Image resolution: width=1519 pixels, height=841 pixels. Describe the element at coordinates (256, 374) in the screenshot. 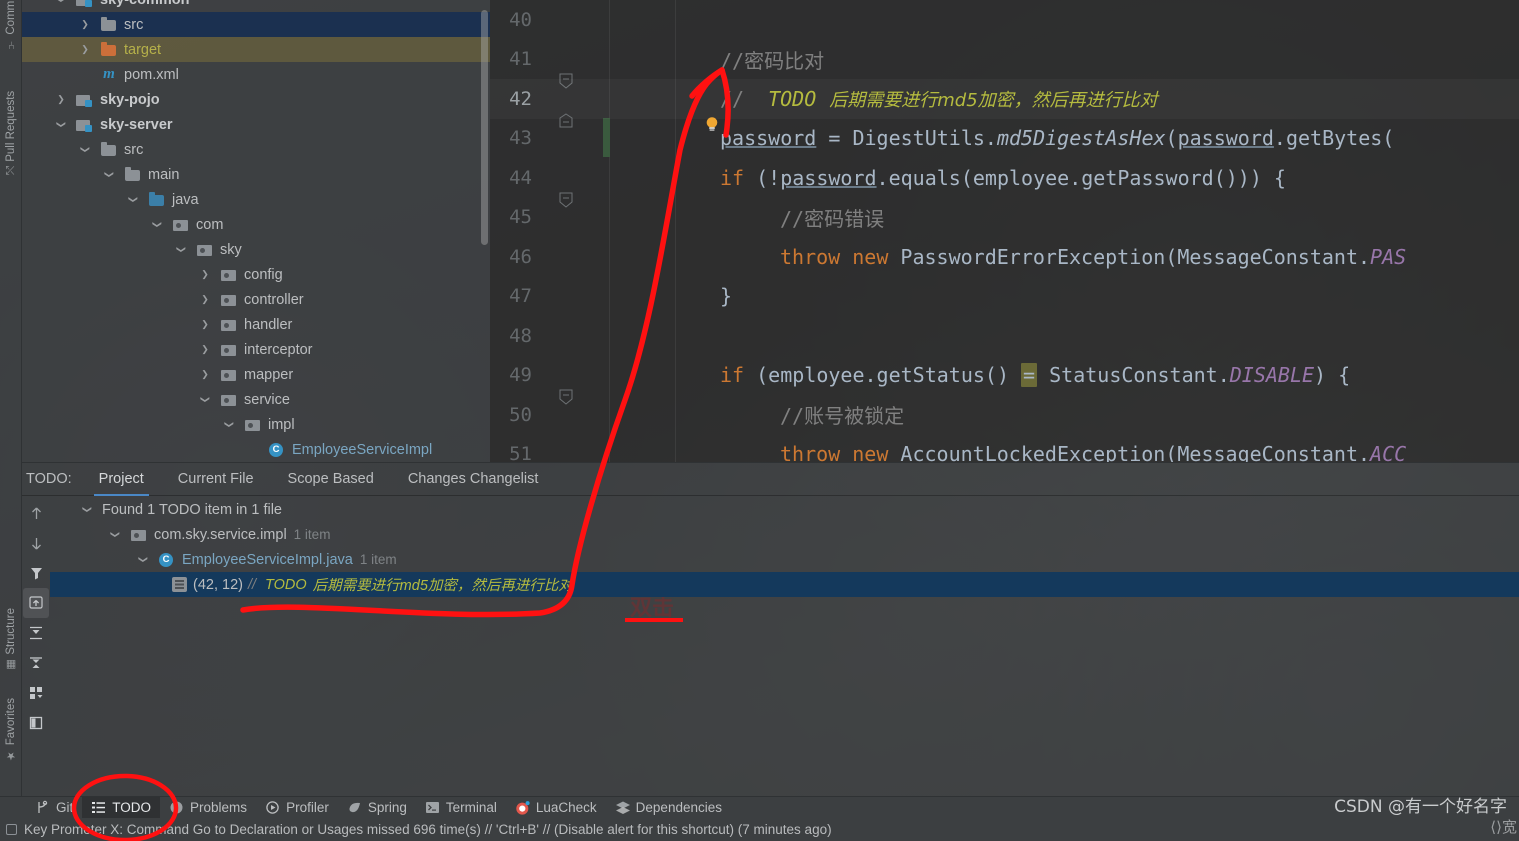

I see `tree-item-mapper: mapper` at that location.